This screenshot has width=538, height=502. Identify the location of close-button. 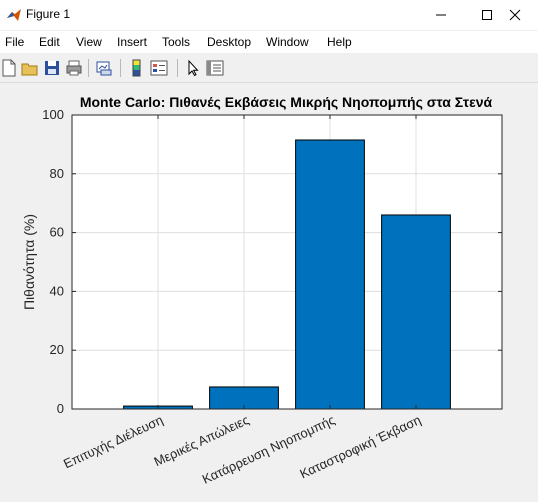
(515, 15).